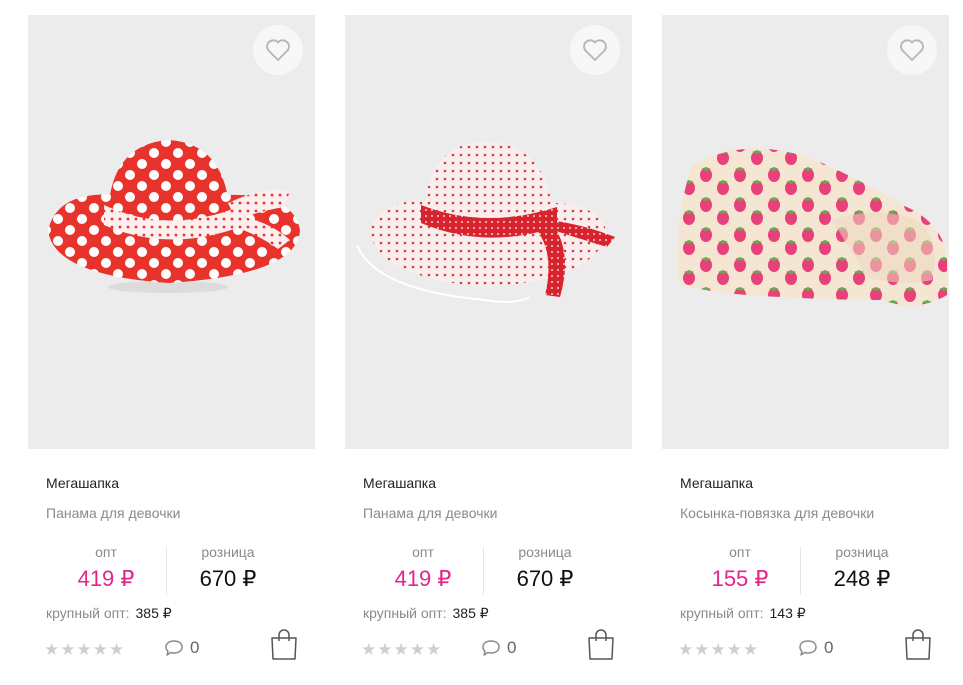 This screenshot has width=963, height=685. What do you see at coordinates (485, 222) in the screenshot?
I see `white-polka-dot-panama-hat-image` at bounding box center [485, 222].